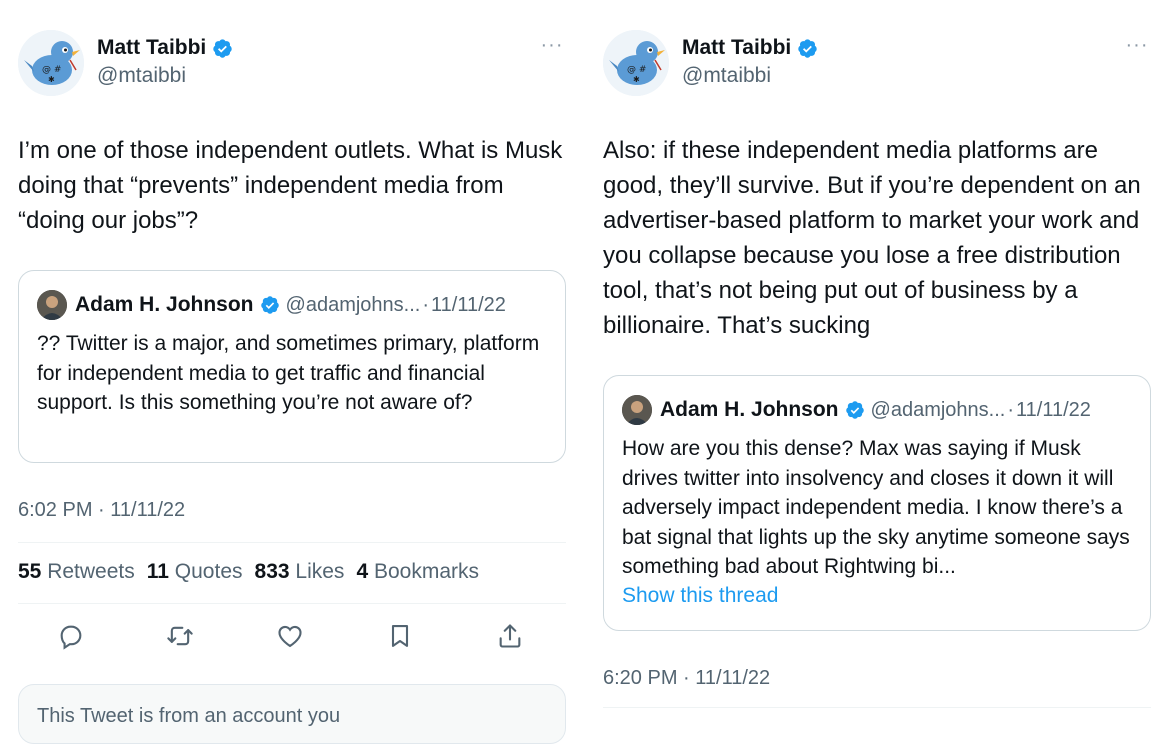 This screenshot has height=744, width=1170. Describe the element at coordinates (180, 636) in the screenshot. I see `retweet-icon` at that location.